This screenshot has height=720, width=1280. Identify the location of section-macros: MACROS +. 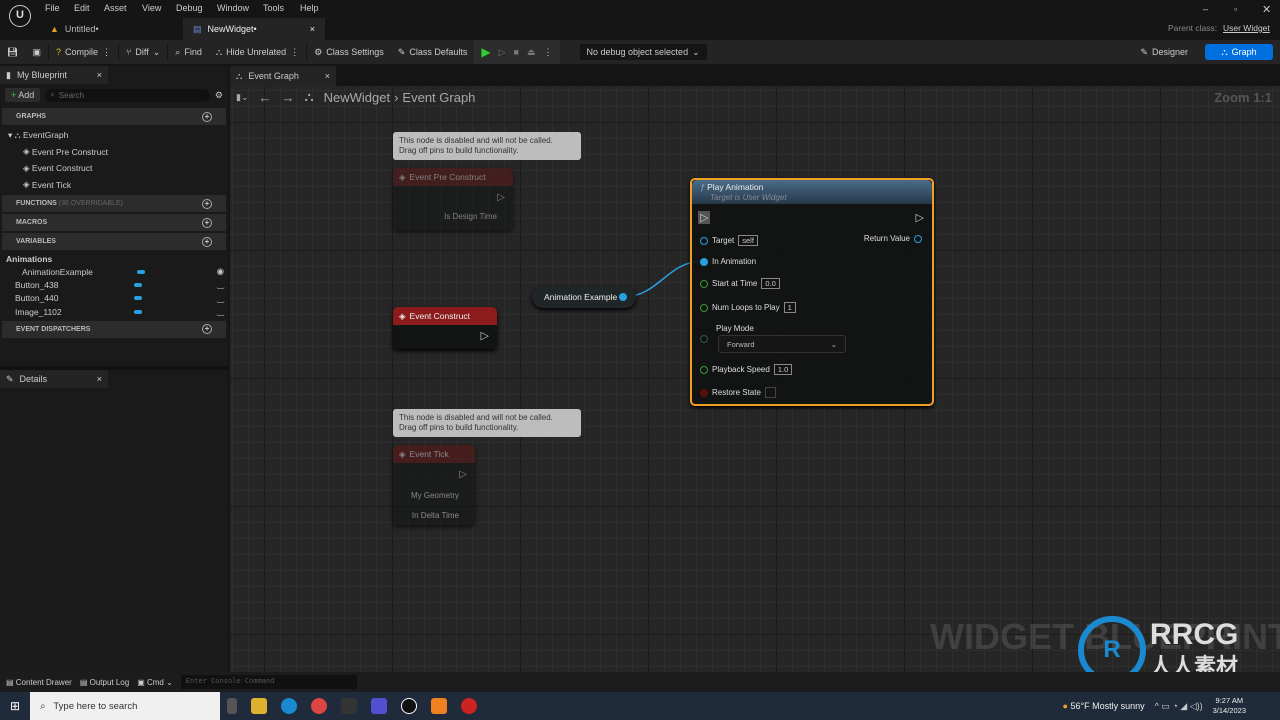
(114, 222).